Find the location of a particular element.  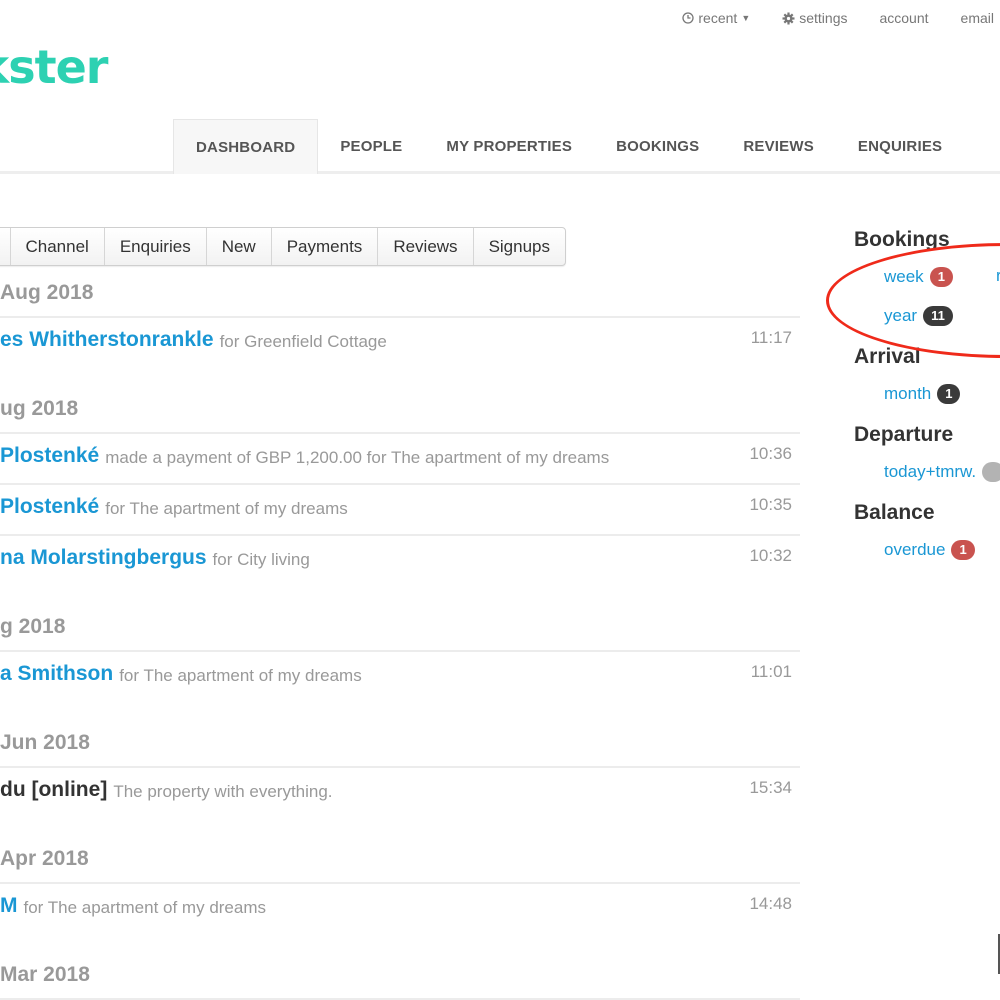

tab-people: PEOPLE is located at coordinates (371, 146).